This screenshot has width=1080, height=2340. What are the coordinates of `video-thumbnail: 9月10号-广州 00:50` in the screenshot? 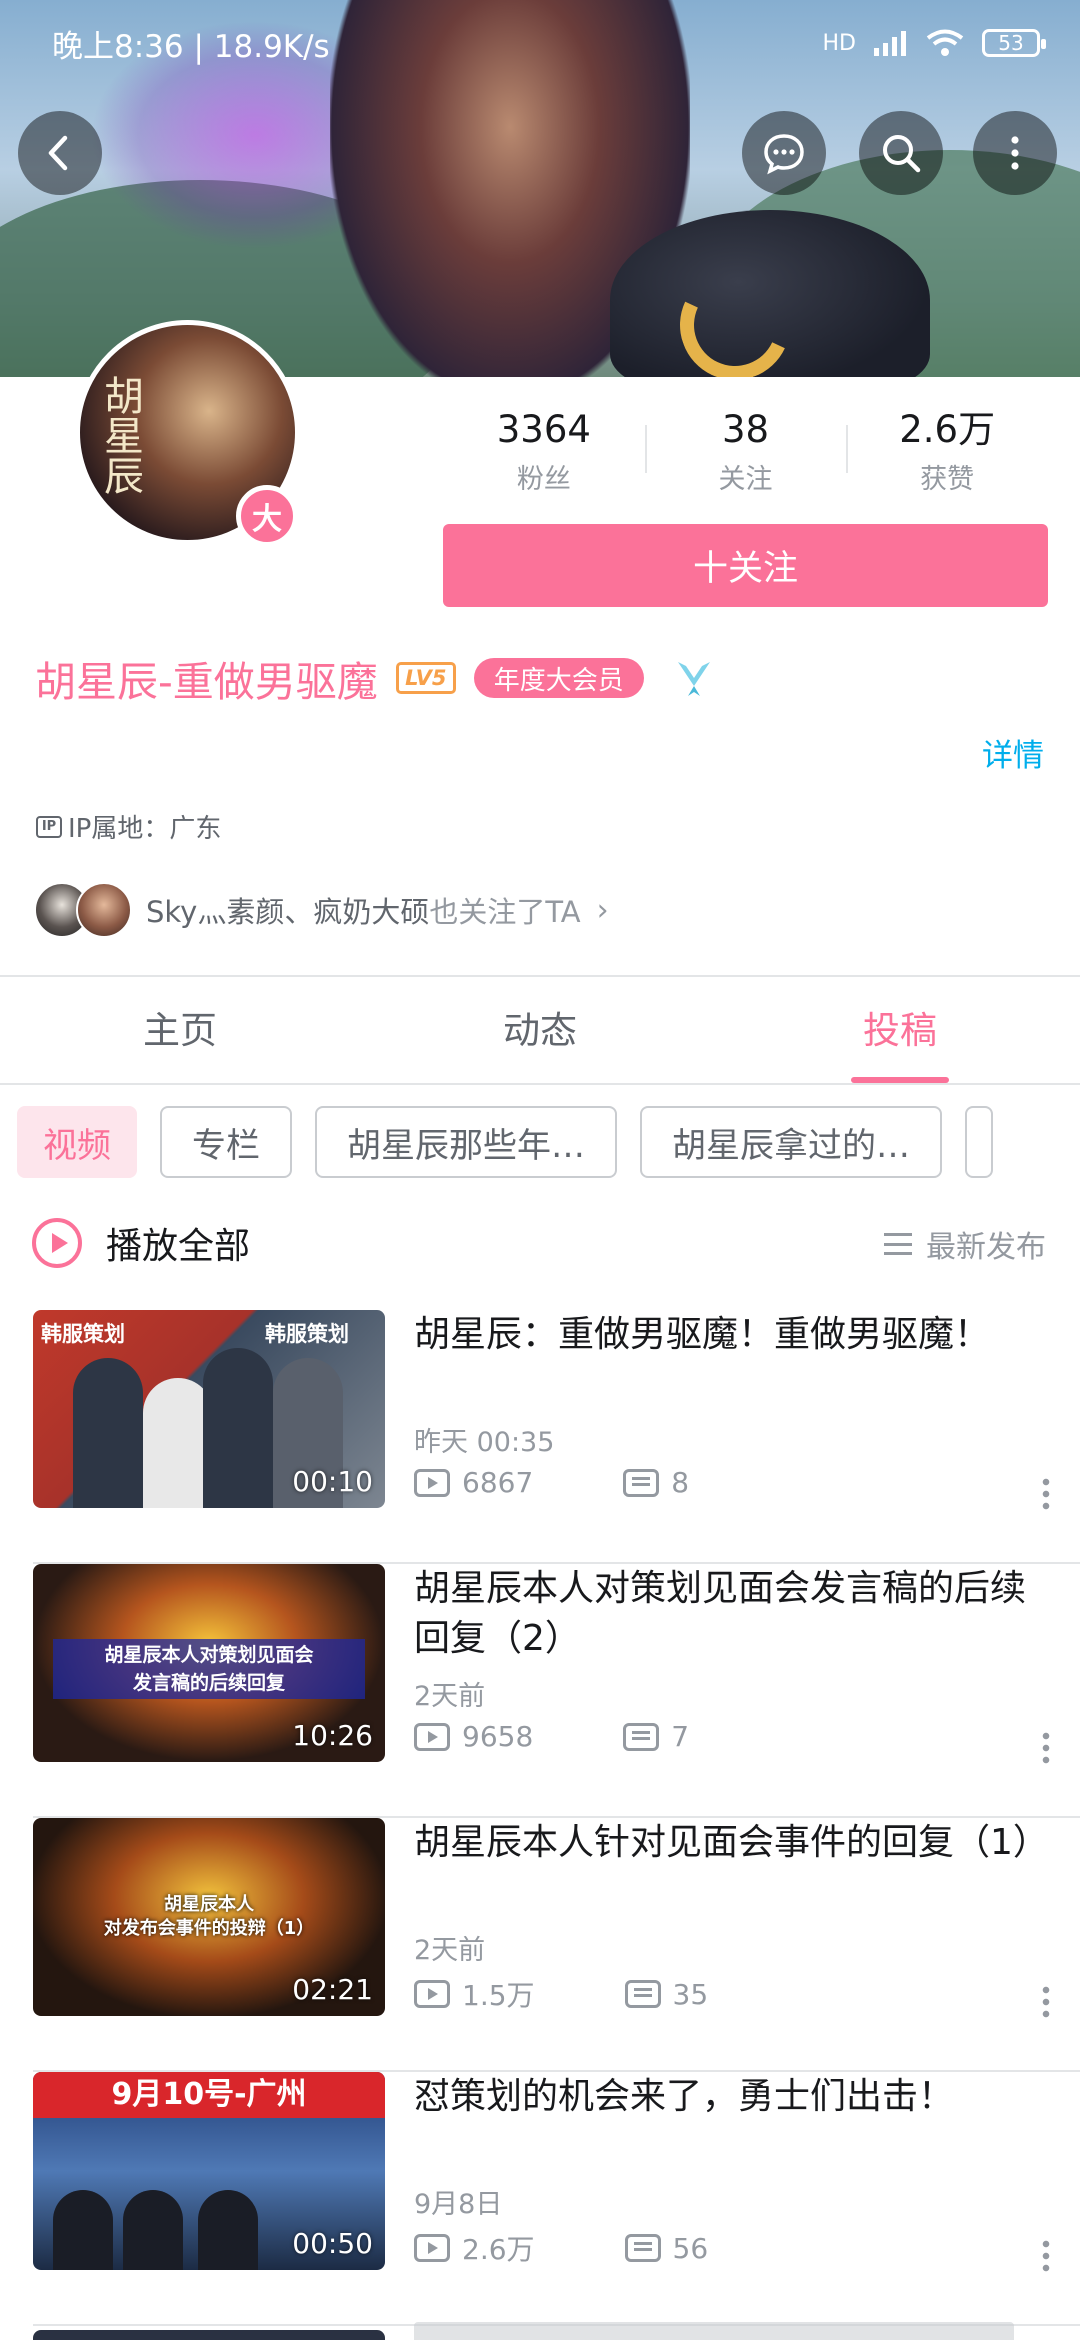 It's located at (209, 2171).